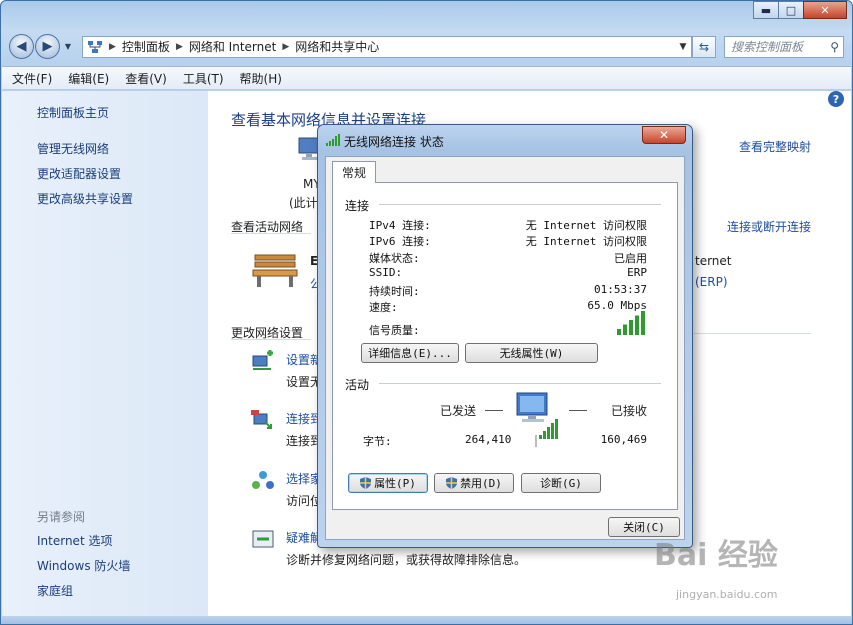 Image resolution: width=853 pixels, height=625 pixels. I want to click on maximize-button: □, so click(791, 10).